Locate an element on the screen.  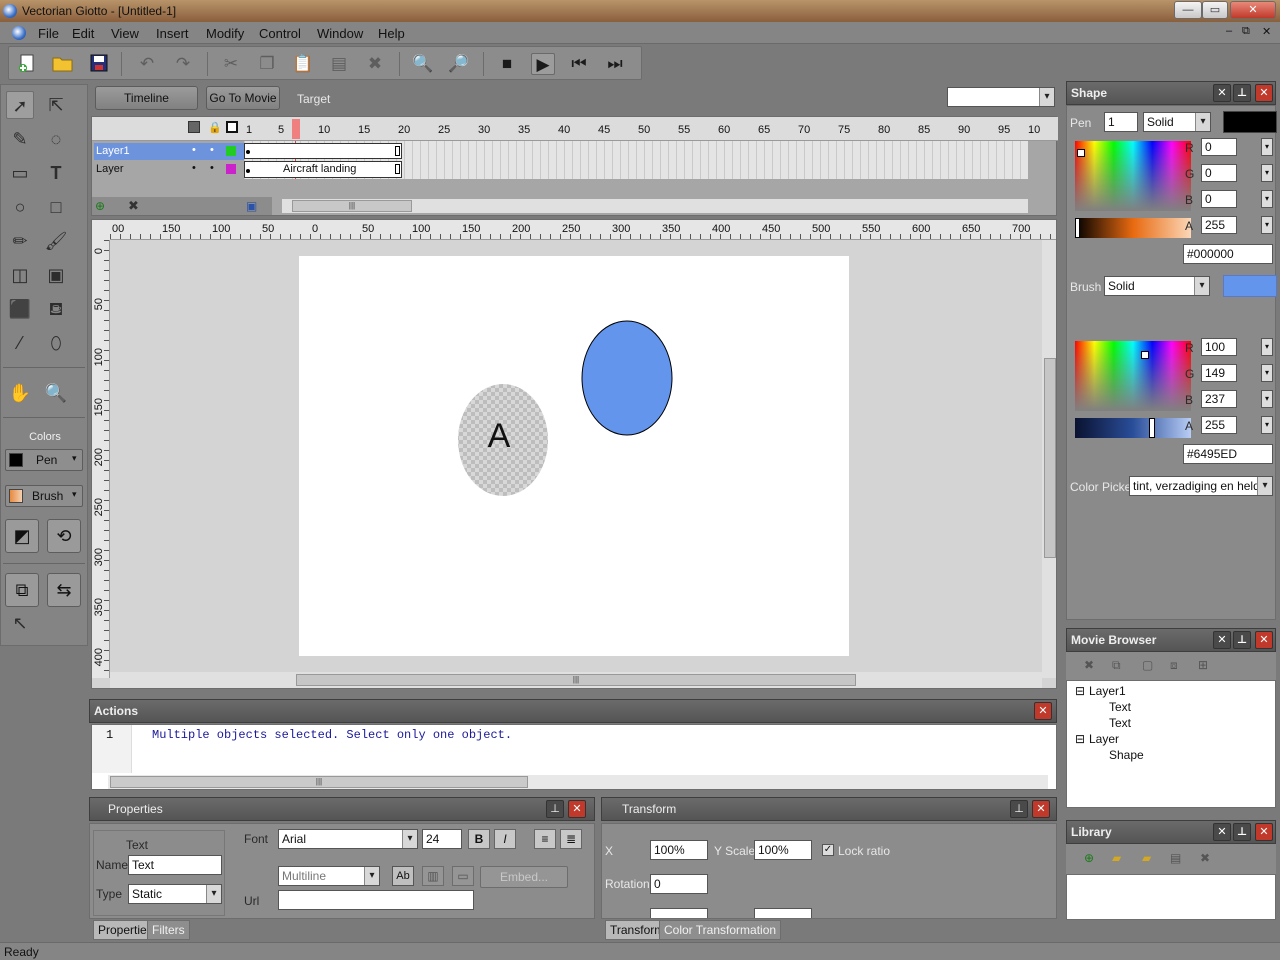
url-input is located at coordinates (376, 900).